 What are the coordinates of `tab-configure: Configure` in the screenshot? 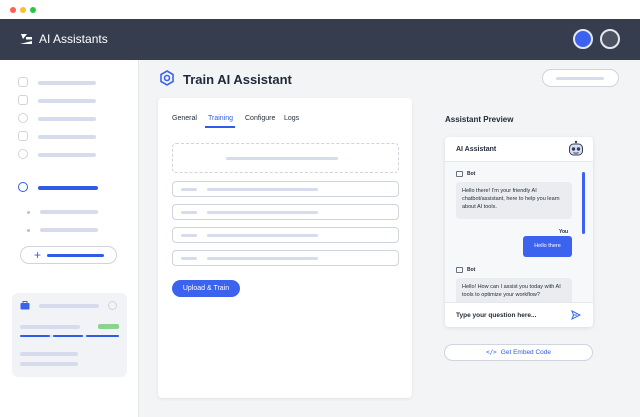 It's located at (260, 118).